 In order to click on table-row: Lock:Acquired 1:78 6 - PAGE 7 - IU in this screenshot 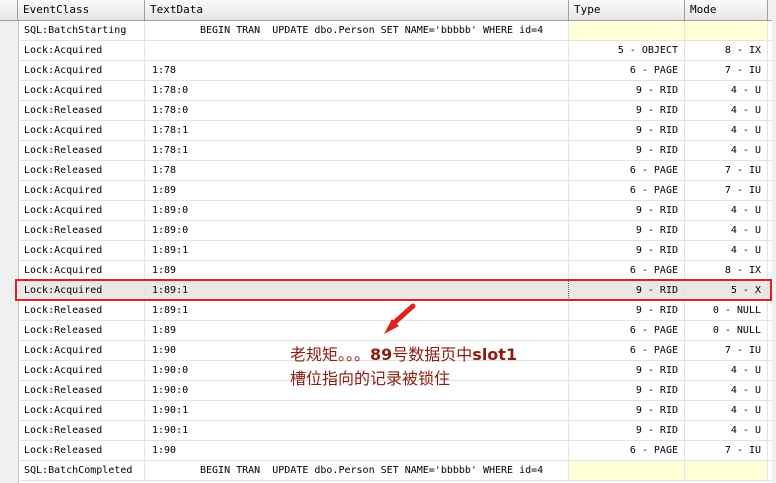, I will do `click(397, 71)`.